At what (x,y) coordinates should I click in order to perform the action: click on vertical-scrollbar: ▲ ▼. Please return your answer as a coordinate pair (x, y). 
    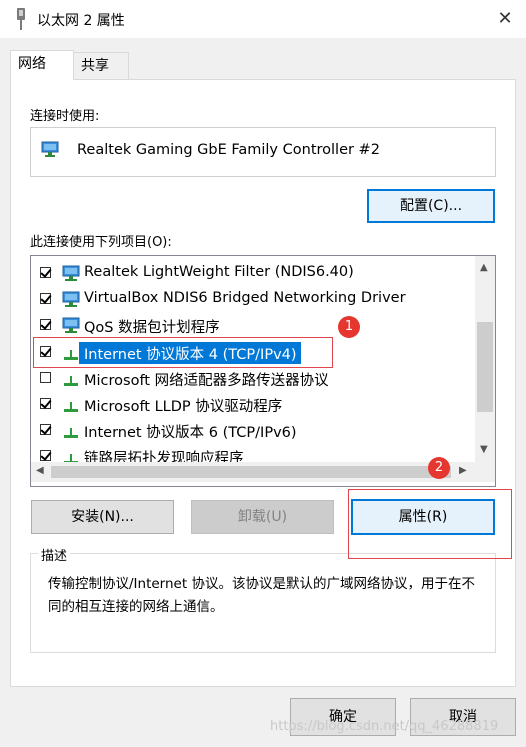
    Looking at the image, I should click on (485, 359).